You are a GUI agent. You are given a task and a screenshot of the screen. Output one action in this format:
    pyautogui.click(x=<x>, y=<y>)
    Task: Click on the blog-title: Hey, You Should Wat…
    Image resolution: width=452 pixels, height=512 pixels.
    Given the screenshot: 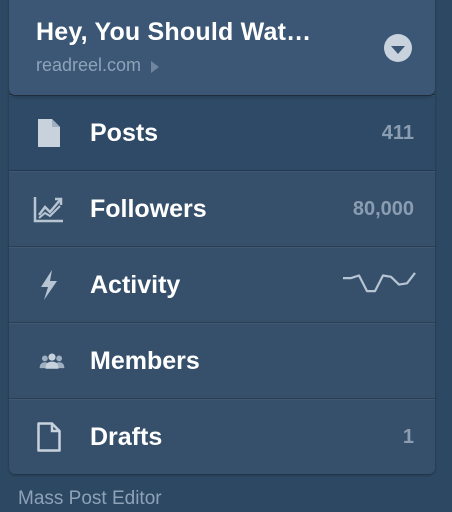 What is the action you would take?
    pyautogui.click(x=173, y=32)
    